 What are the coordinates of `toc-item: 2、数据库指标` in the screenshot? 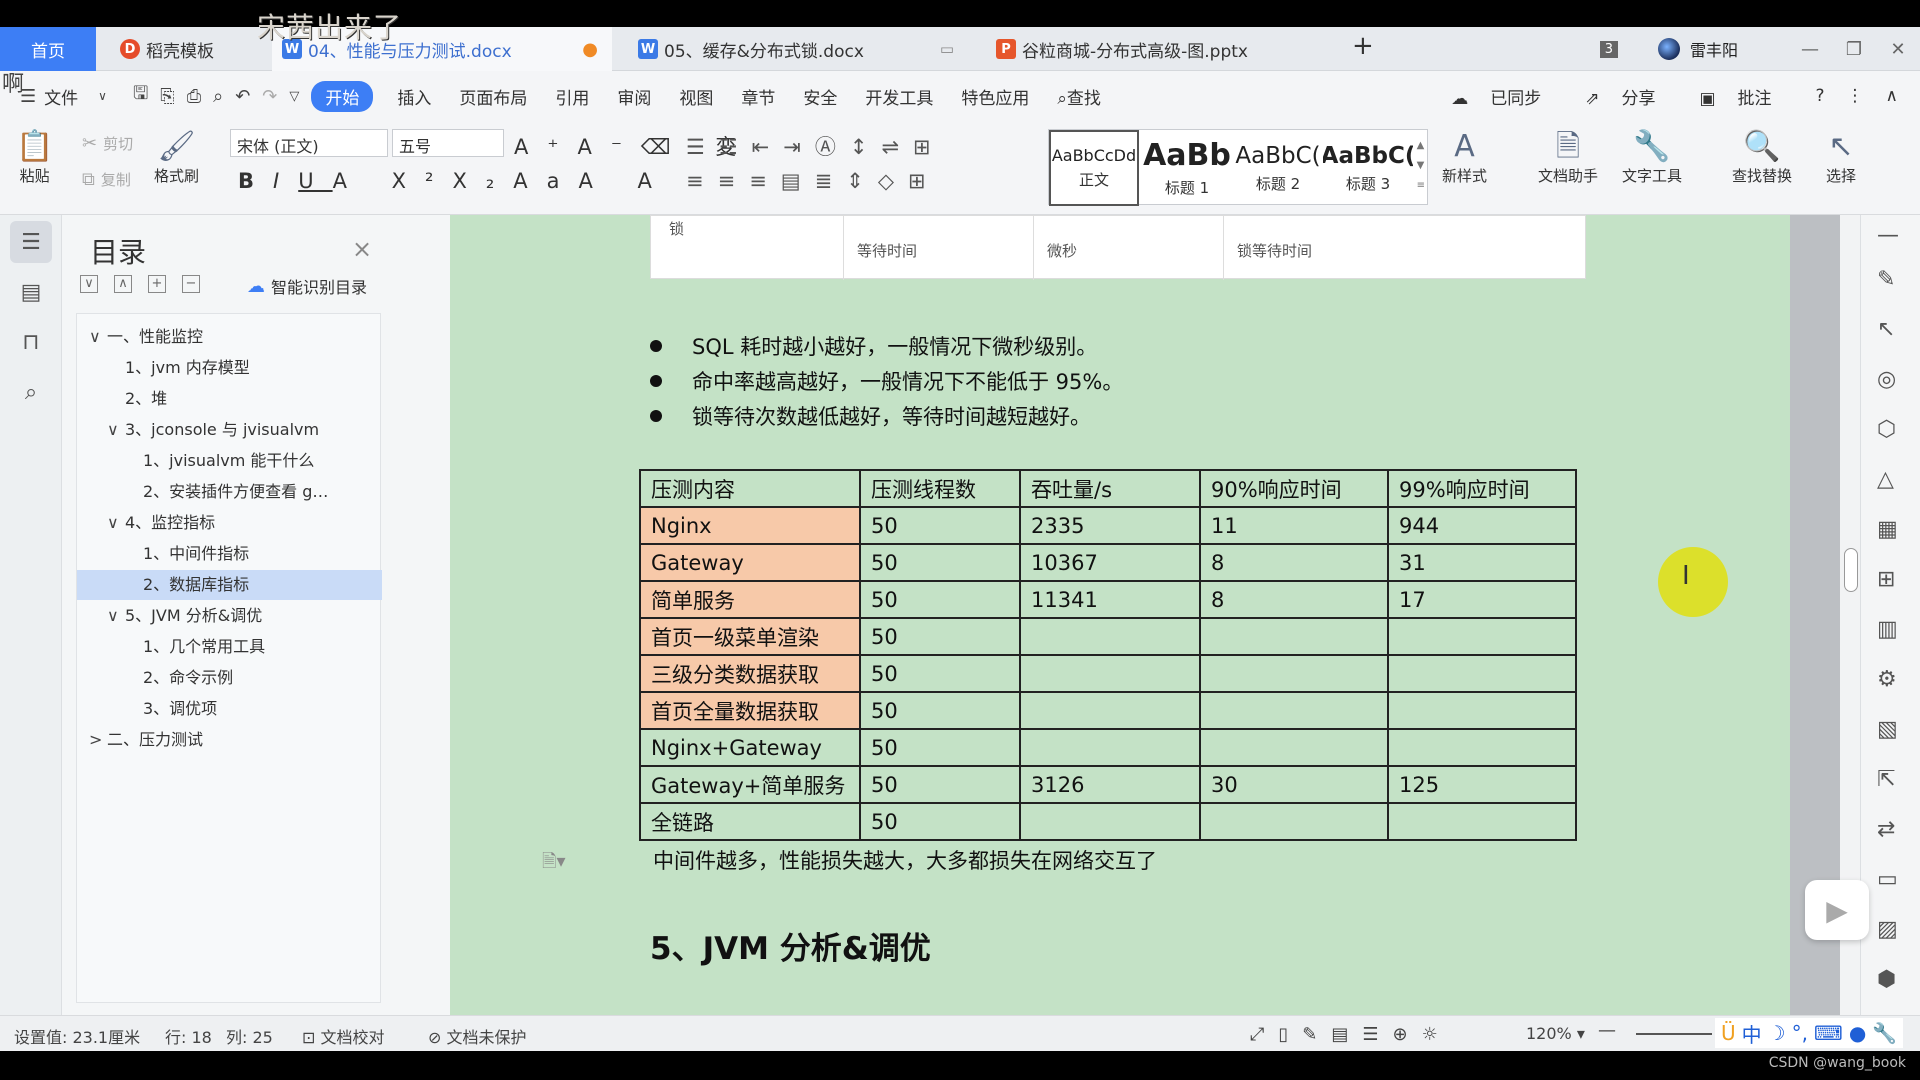 It's located at (229, 585).